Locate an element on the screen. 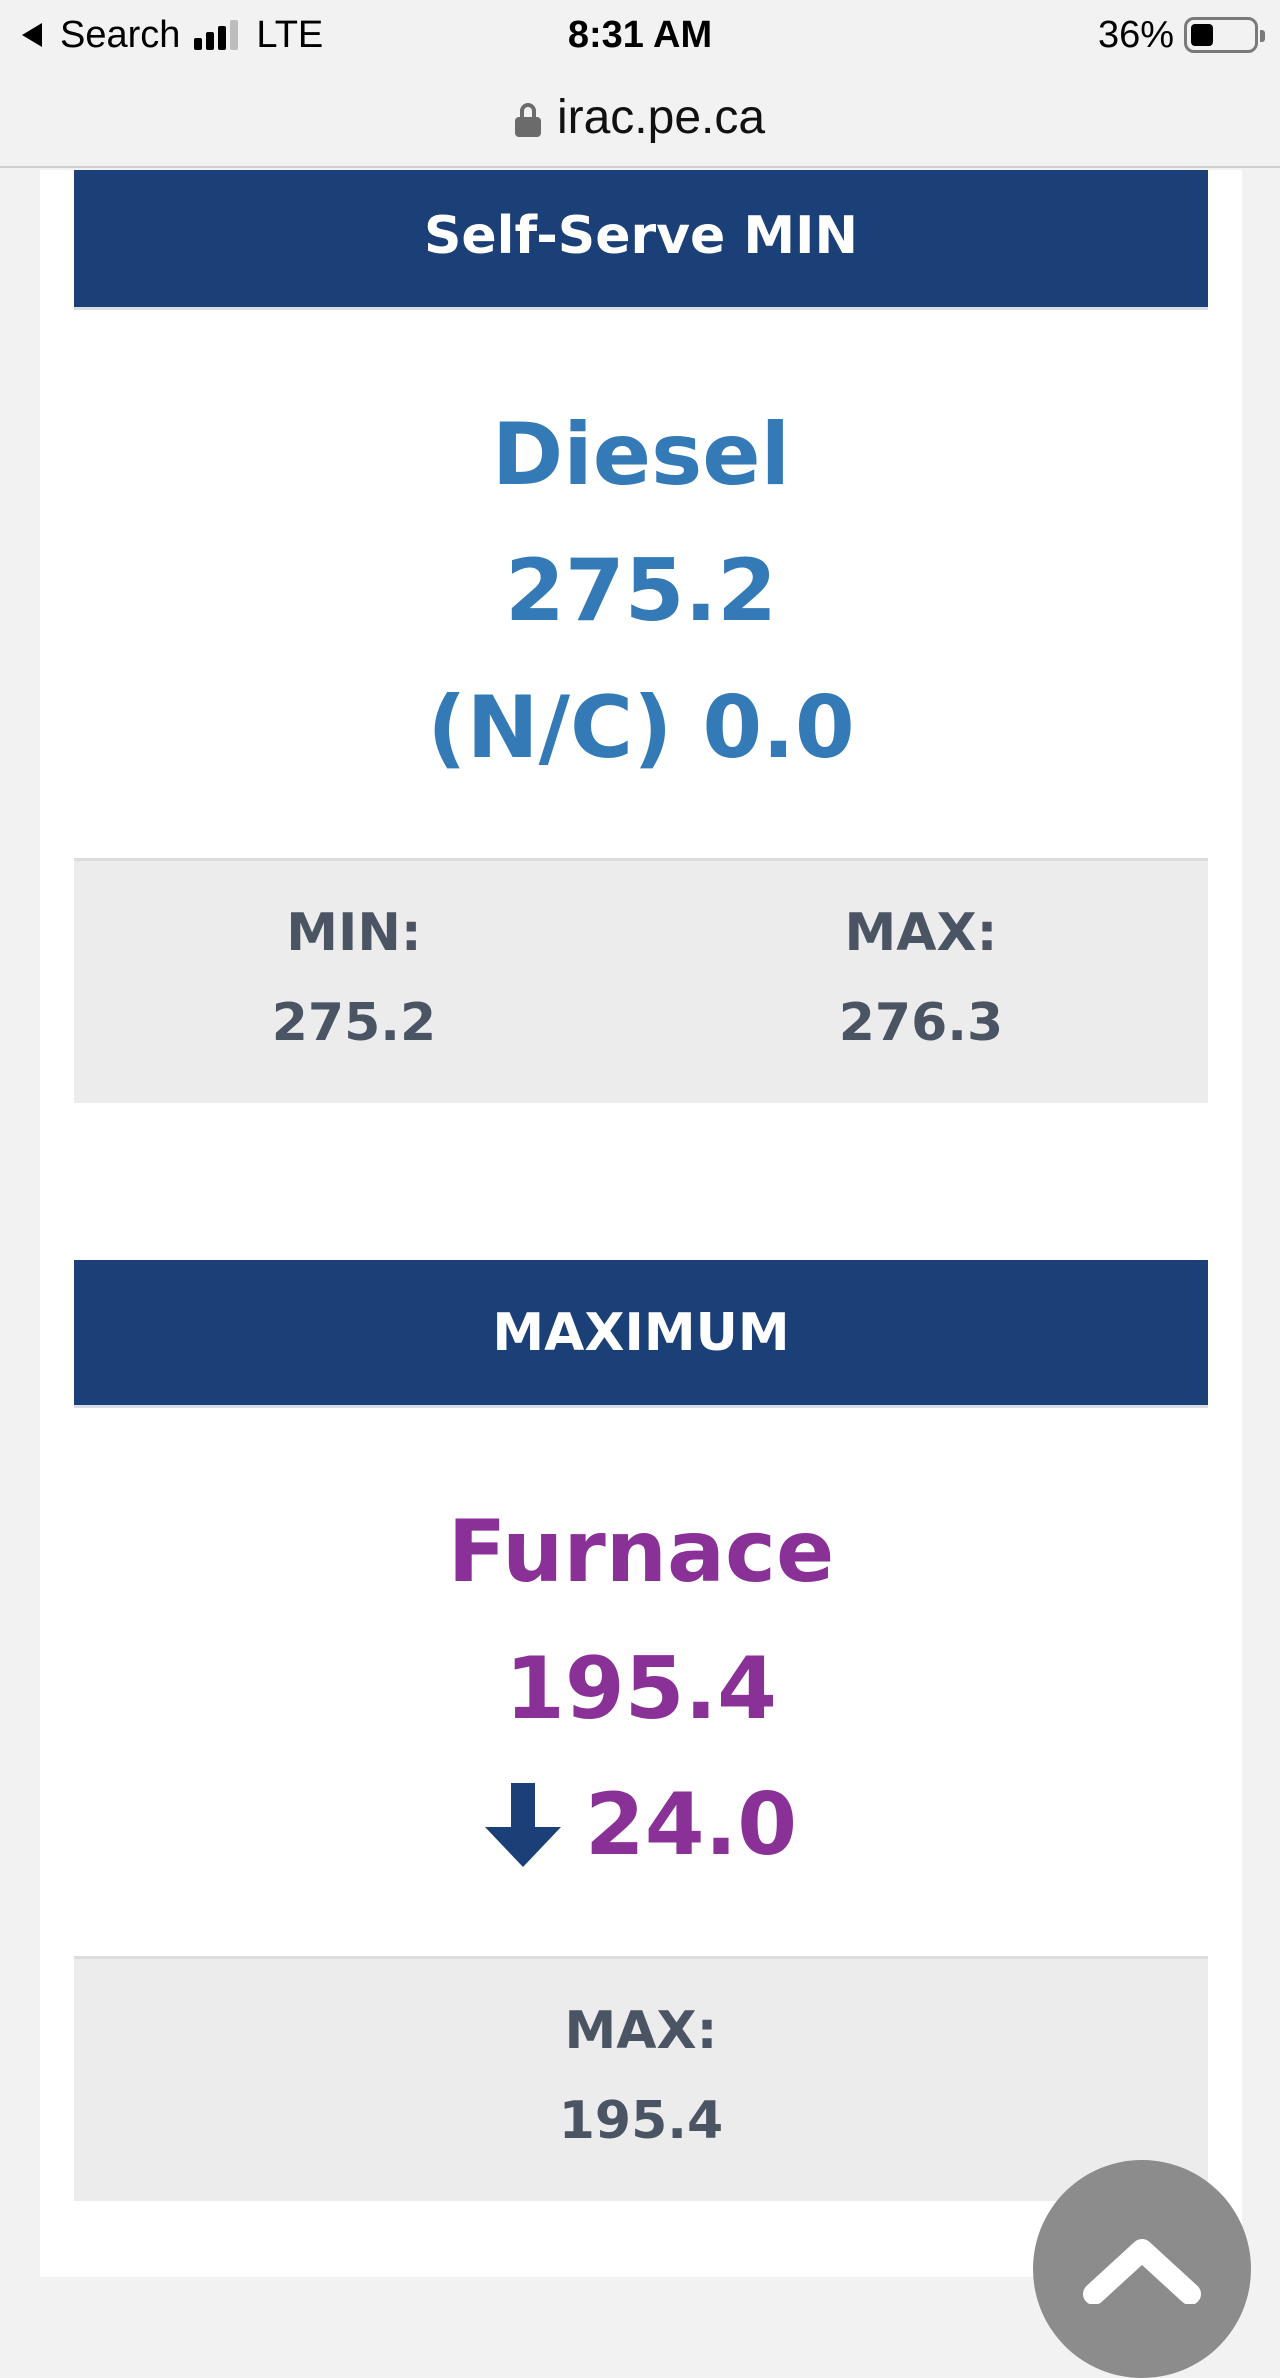  lock-icon is located at coordinates (527, 120).